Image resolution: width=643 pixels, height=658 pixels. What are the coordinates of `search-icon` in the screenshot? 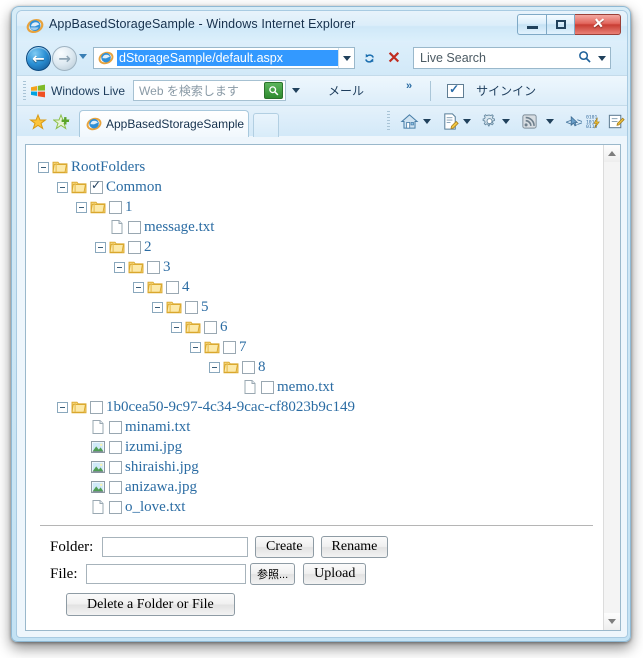 It's located at (584, 58).